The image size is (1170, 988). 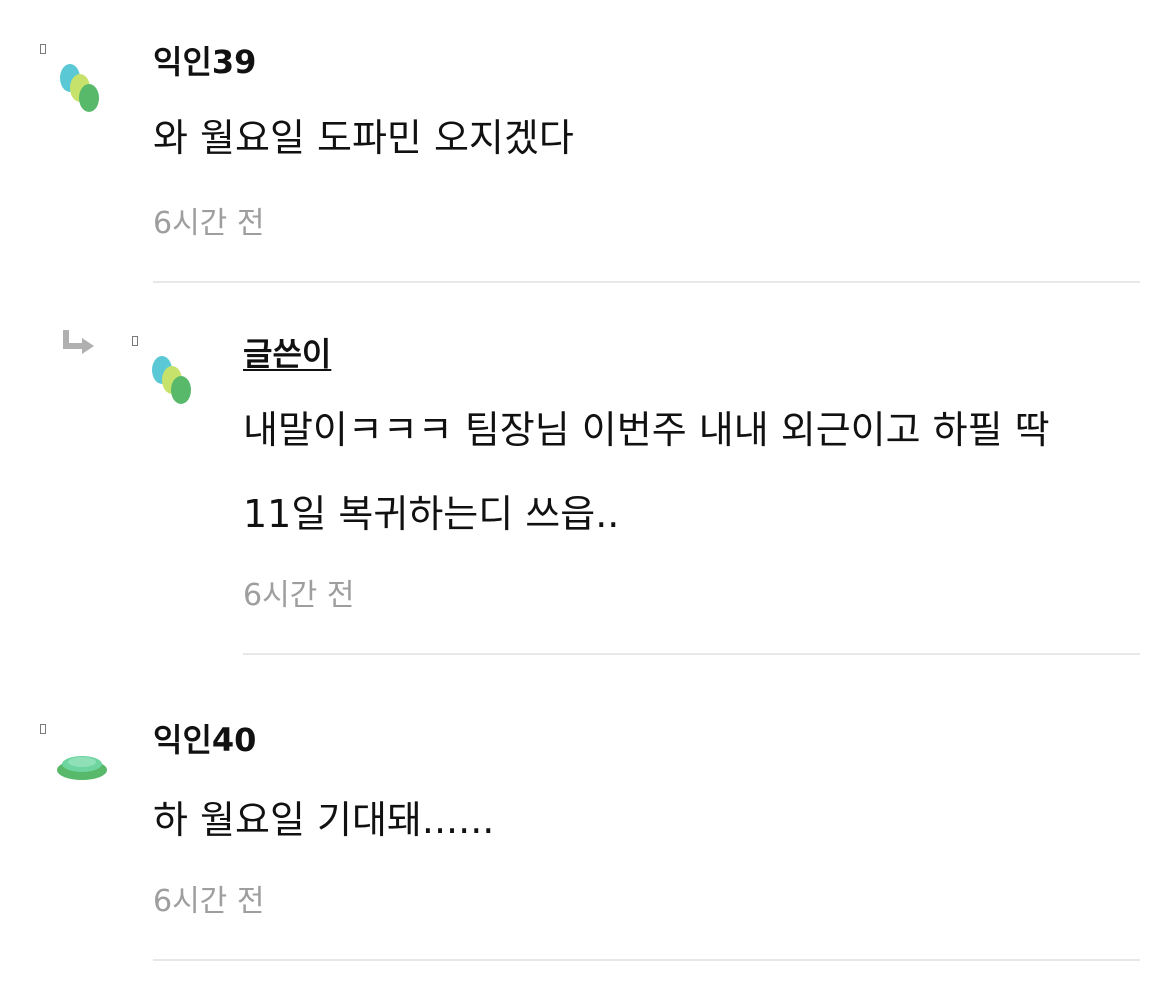 I want to click on comment-text: 와 월요일 도파민 오지겠다, so click(x=363, y=138).